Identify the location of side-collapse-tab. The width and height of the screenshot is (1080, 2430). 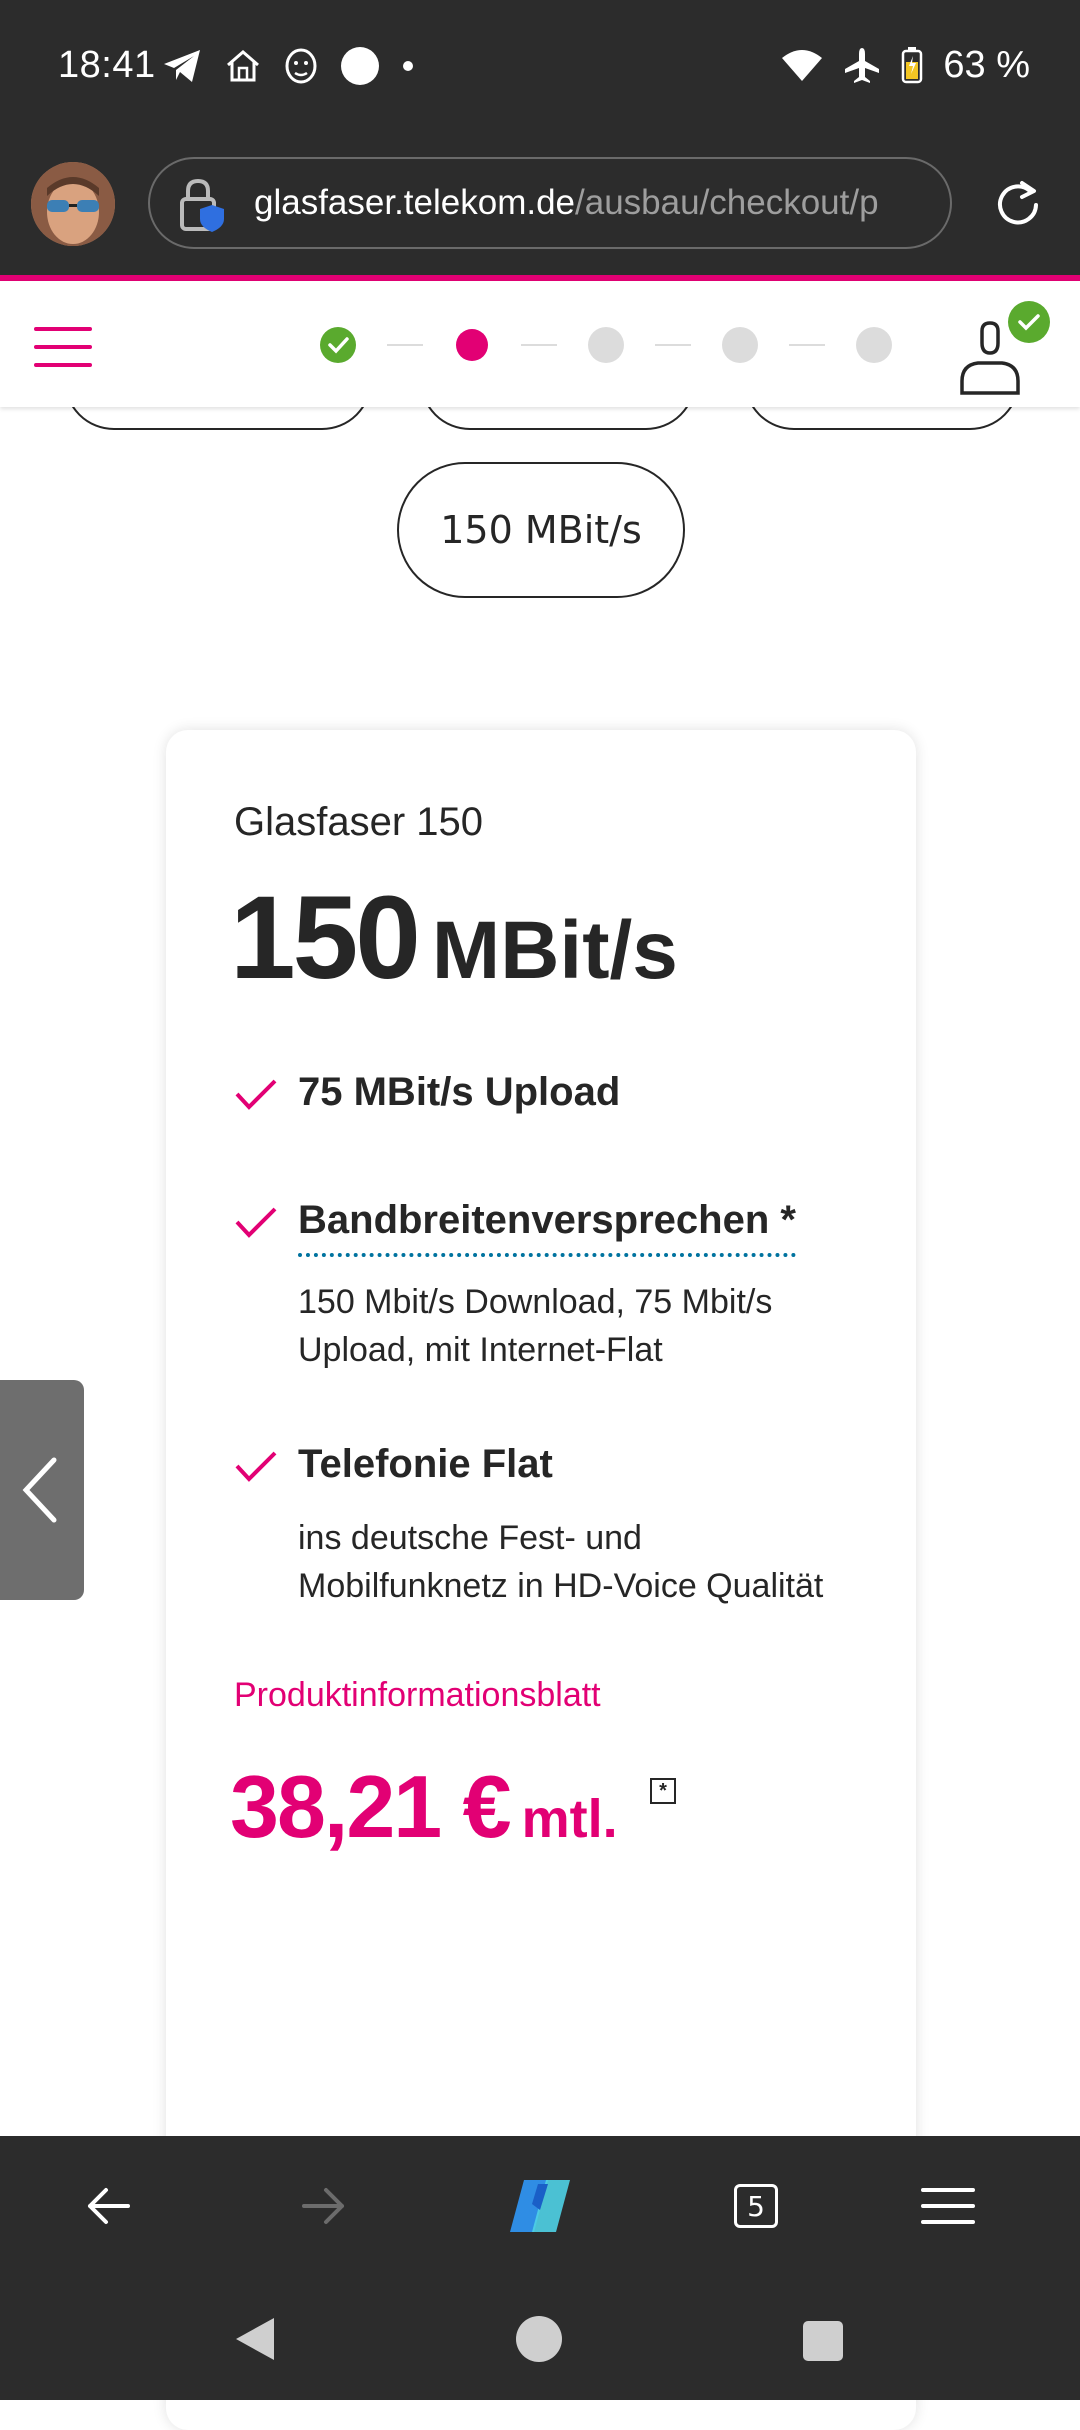
(42, 1490).